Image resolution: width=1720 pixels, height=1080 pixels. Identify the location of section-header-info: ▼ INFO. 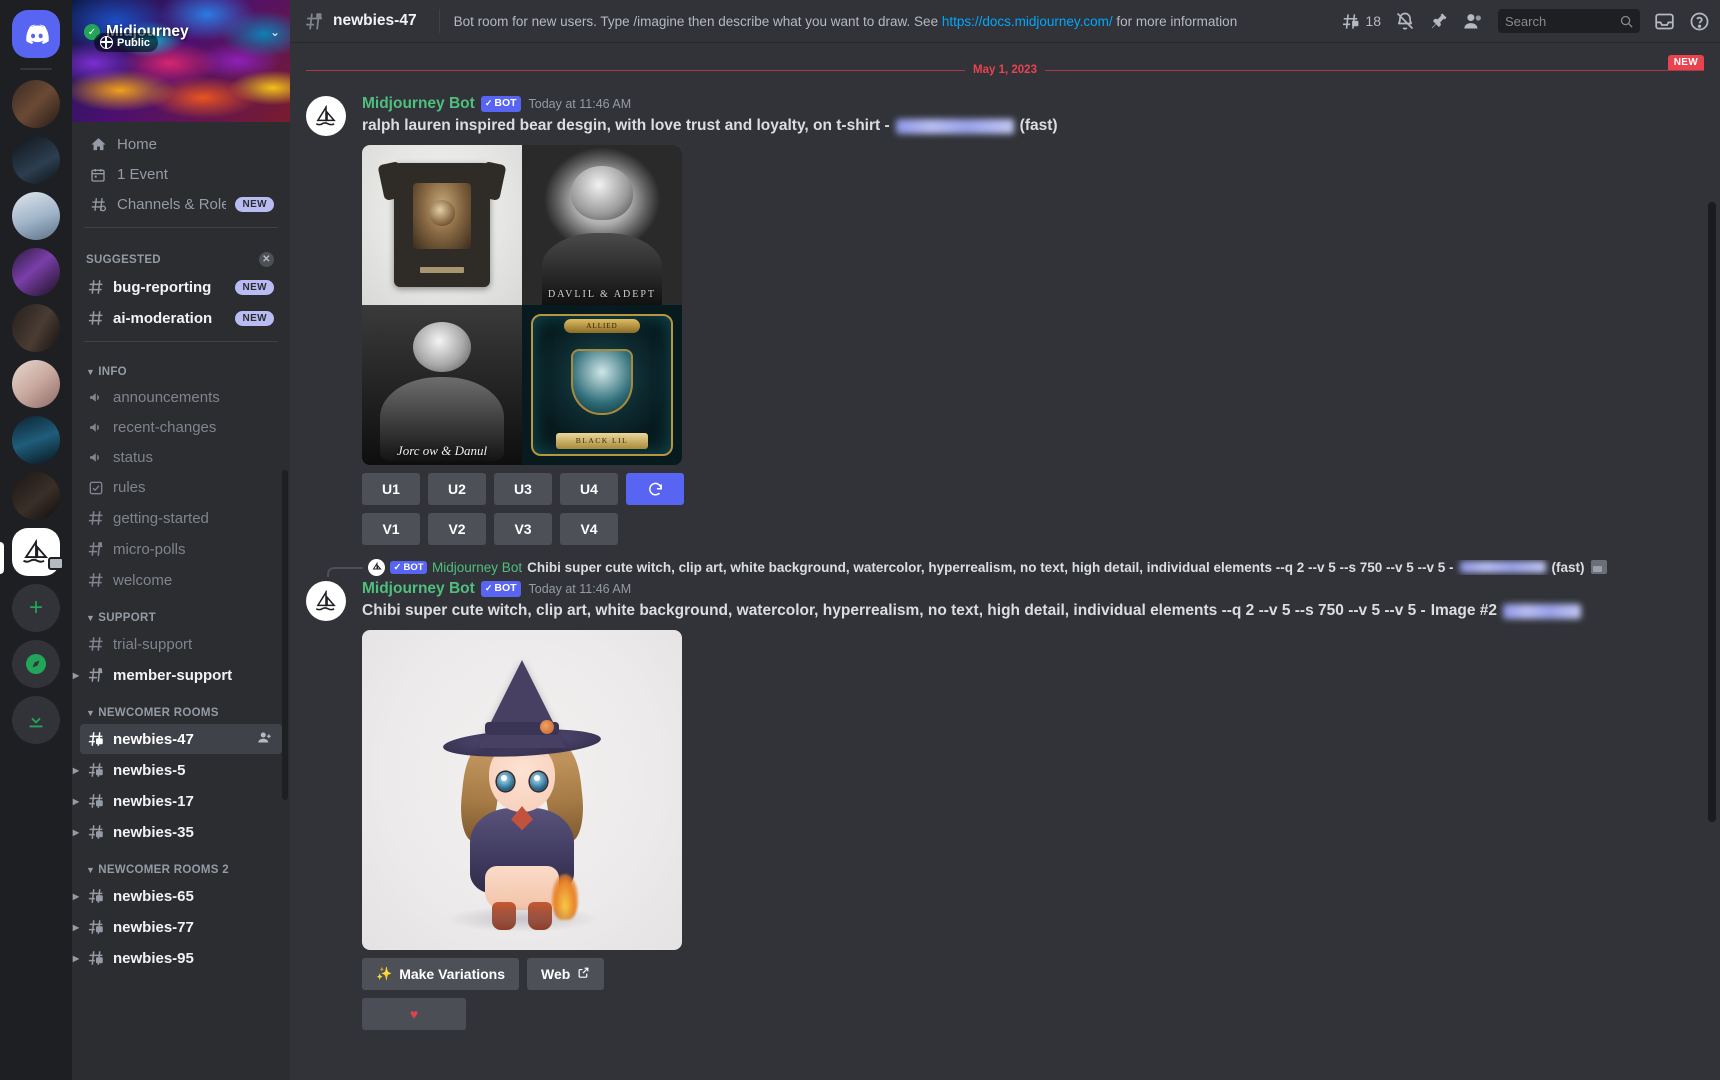
(181, 366).